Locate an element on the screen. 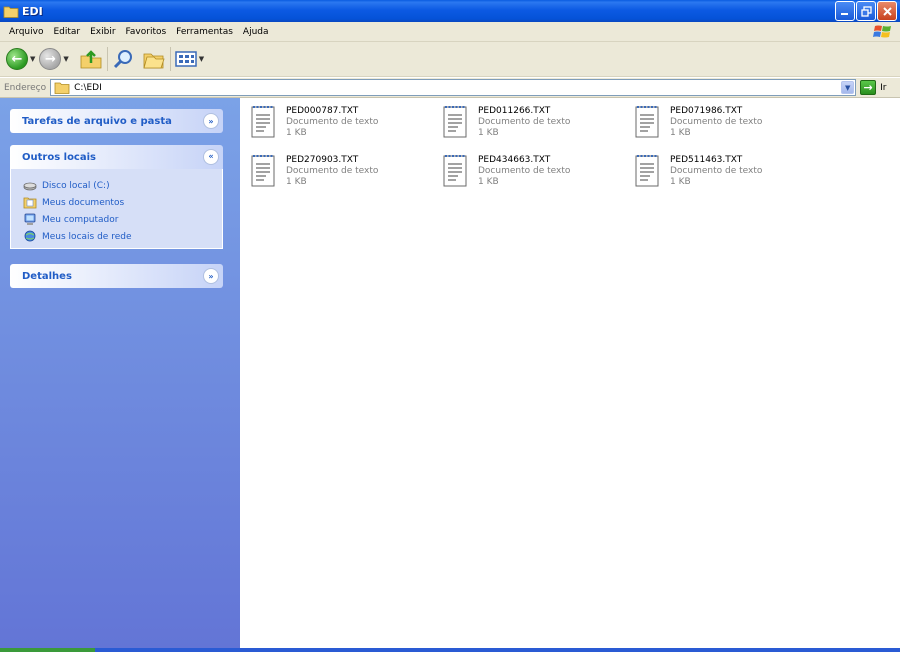 The height and width of the screenshot is (652, 900). file-meta: PED434663.TXT Documento de texto 1 KB is located at coordinates (524, 173).